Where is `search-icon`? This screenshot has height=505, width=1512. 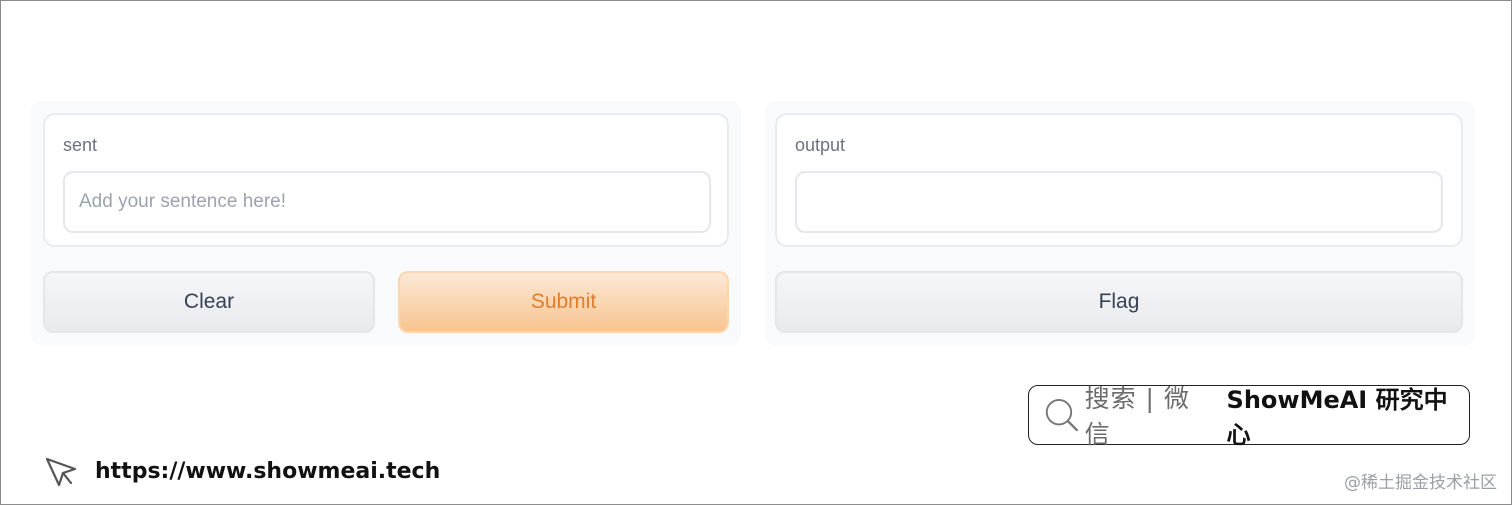
search-icon is located at coordinates (1062, 415).